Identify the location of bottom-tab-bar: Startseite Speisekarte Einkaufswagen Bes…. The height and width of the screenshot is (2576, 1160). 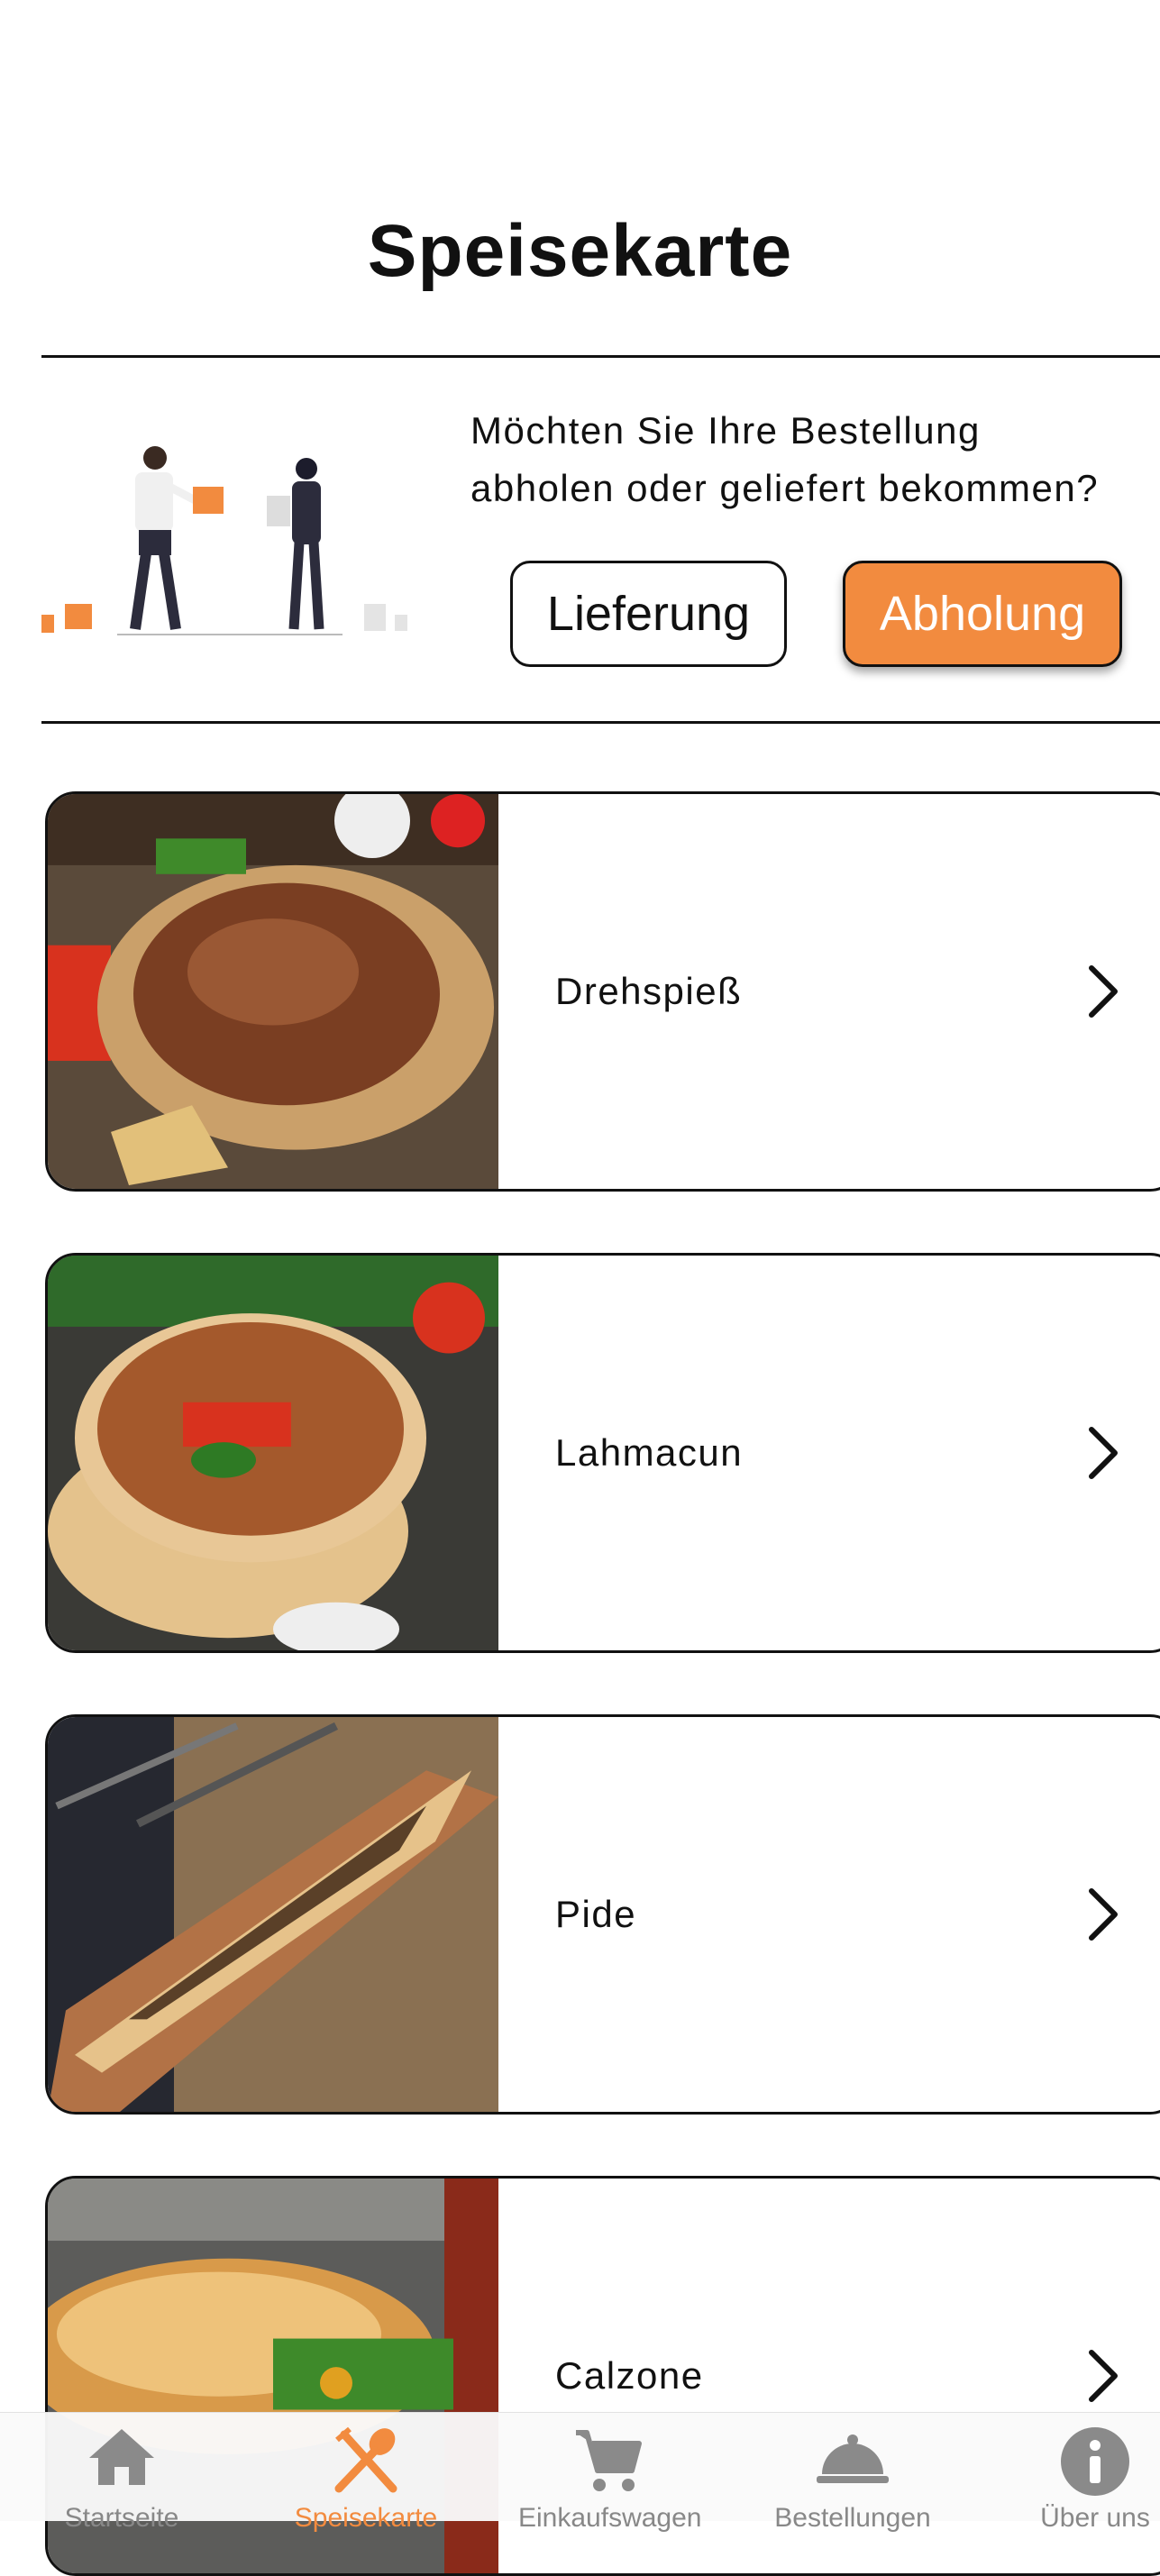
(580, 2472).